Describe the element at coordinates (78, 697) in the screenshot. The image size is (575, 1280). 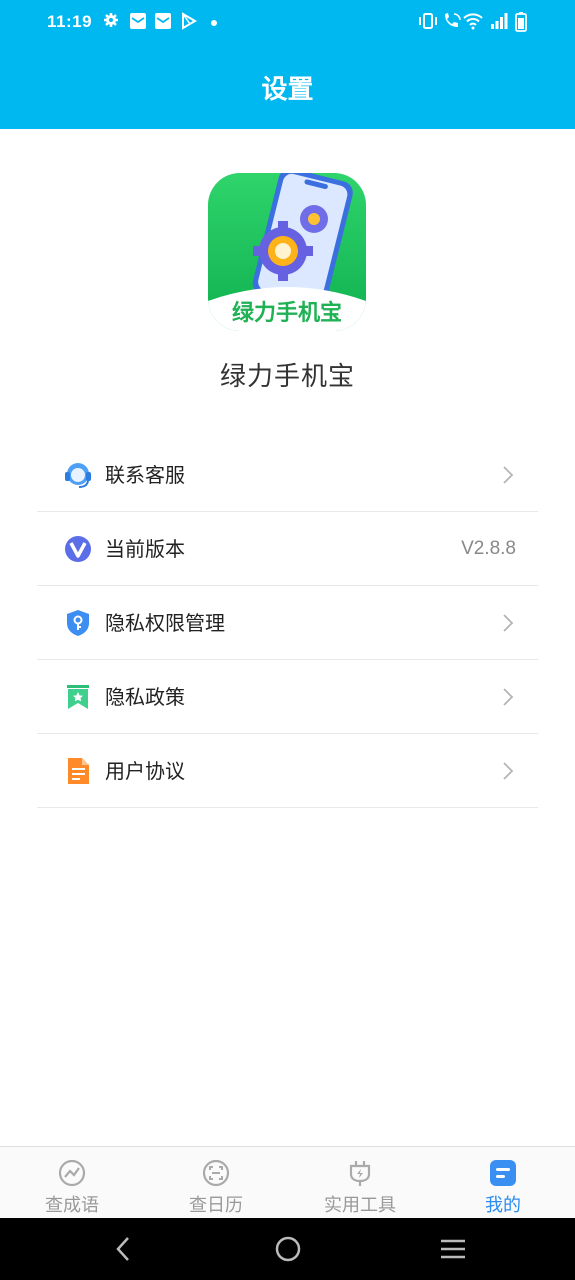
I see `bookmark-icon` at that location.